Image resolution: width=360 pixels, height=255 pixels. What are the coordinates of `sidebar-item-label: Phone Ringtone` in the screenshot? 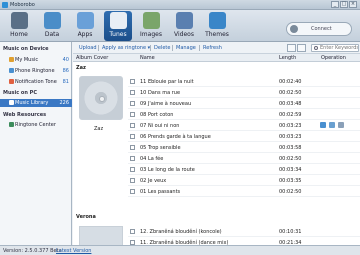 It's located at (35, 71).